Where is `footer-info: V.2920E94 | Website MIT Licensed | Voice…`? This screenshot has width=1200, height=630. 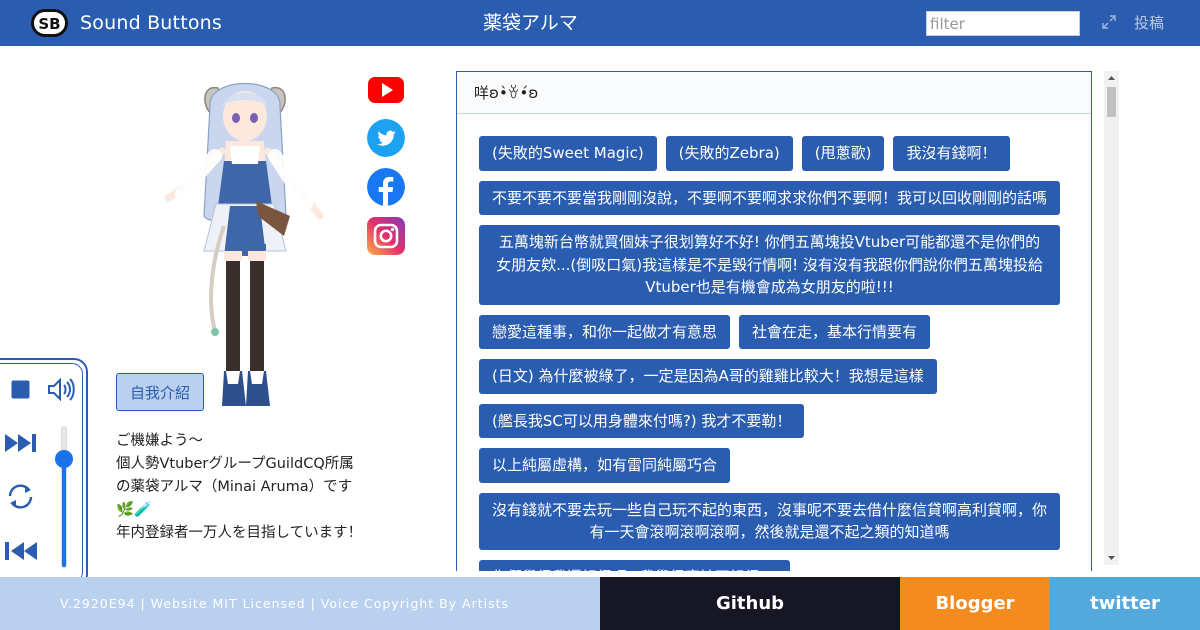 footer-info: V.2920E94 | Website MIT Licensed | Voice… is located at coordinates (300, 603).